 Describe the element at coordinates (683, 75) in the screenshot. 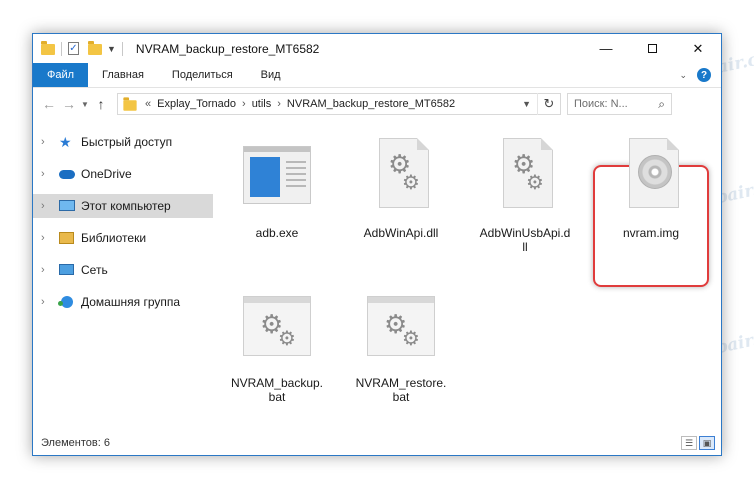

I see `expand-ribbon-icon: ⌄` at that location.